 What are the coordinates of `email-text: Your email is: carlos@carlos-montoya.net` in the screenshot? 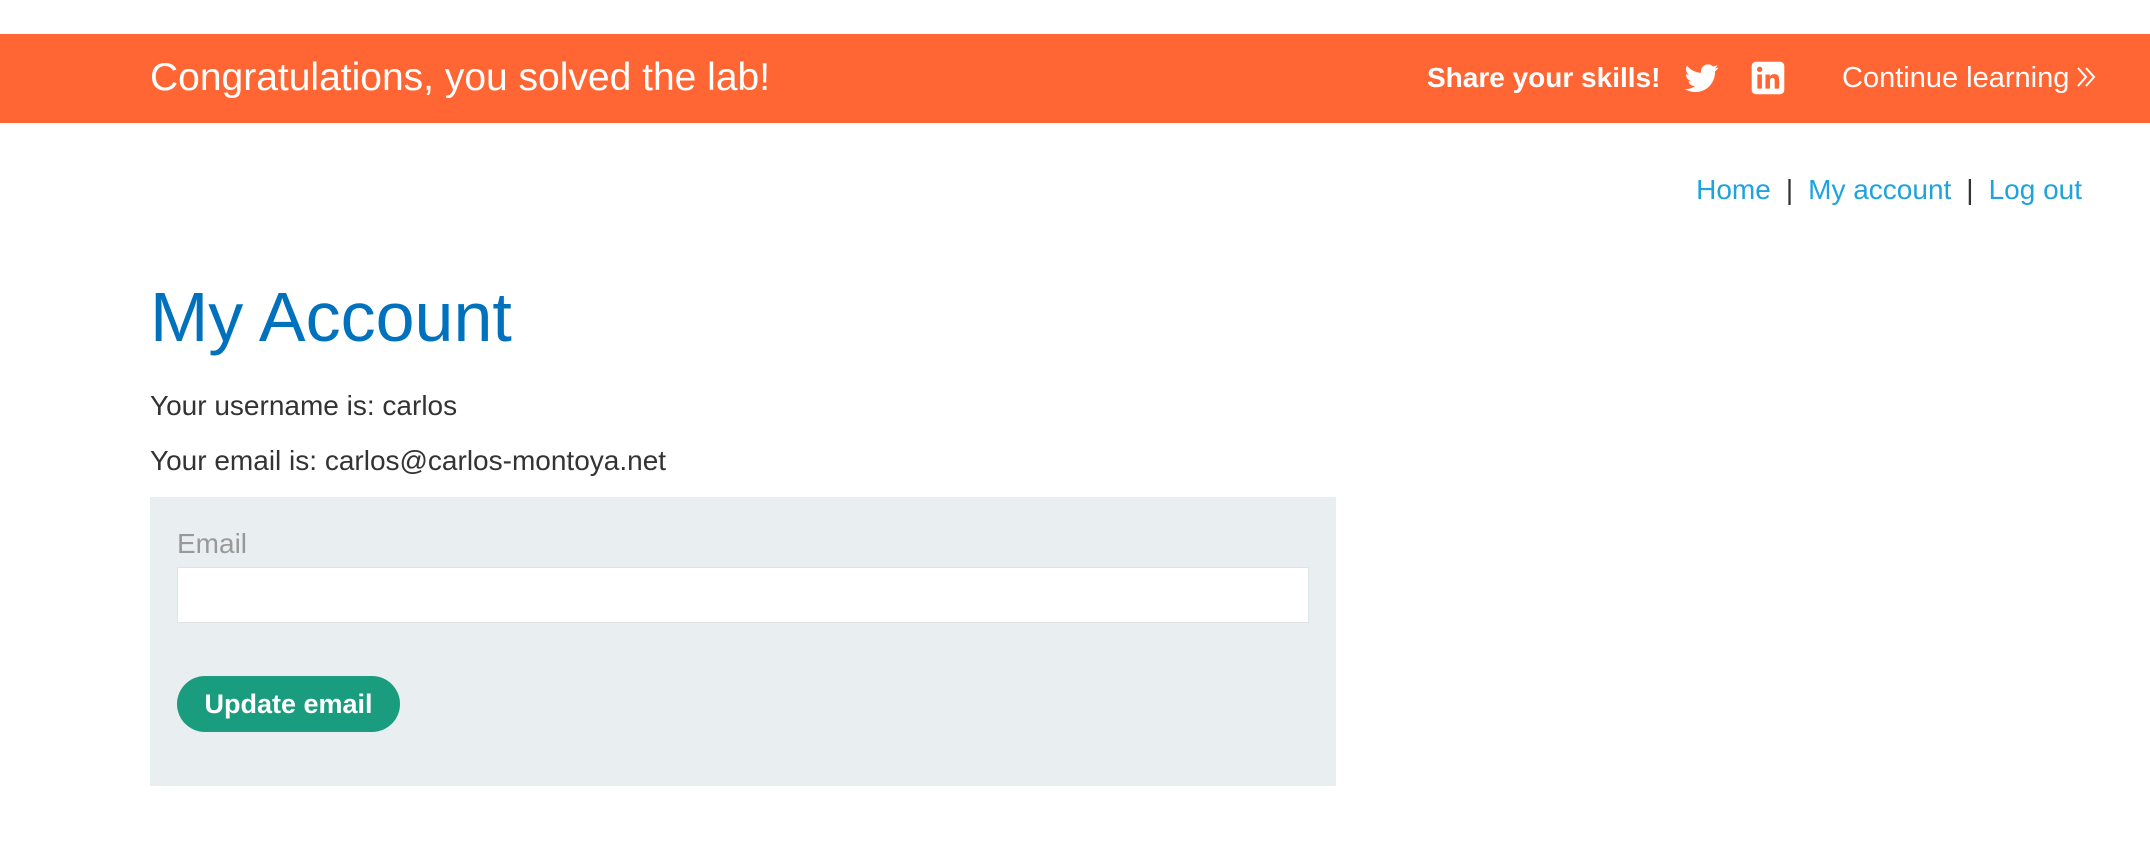 It's located at (408, 460).